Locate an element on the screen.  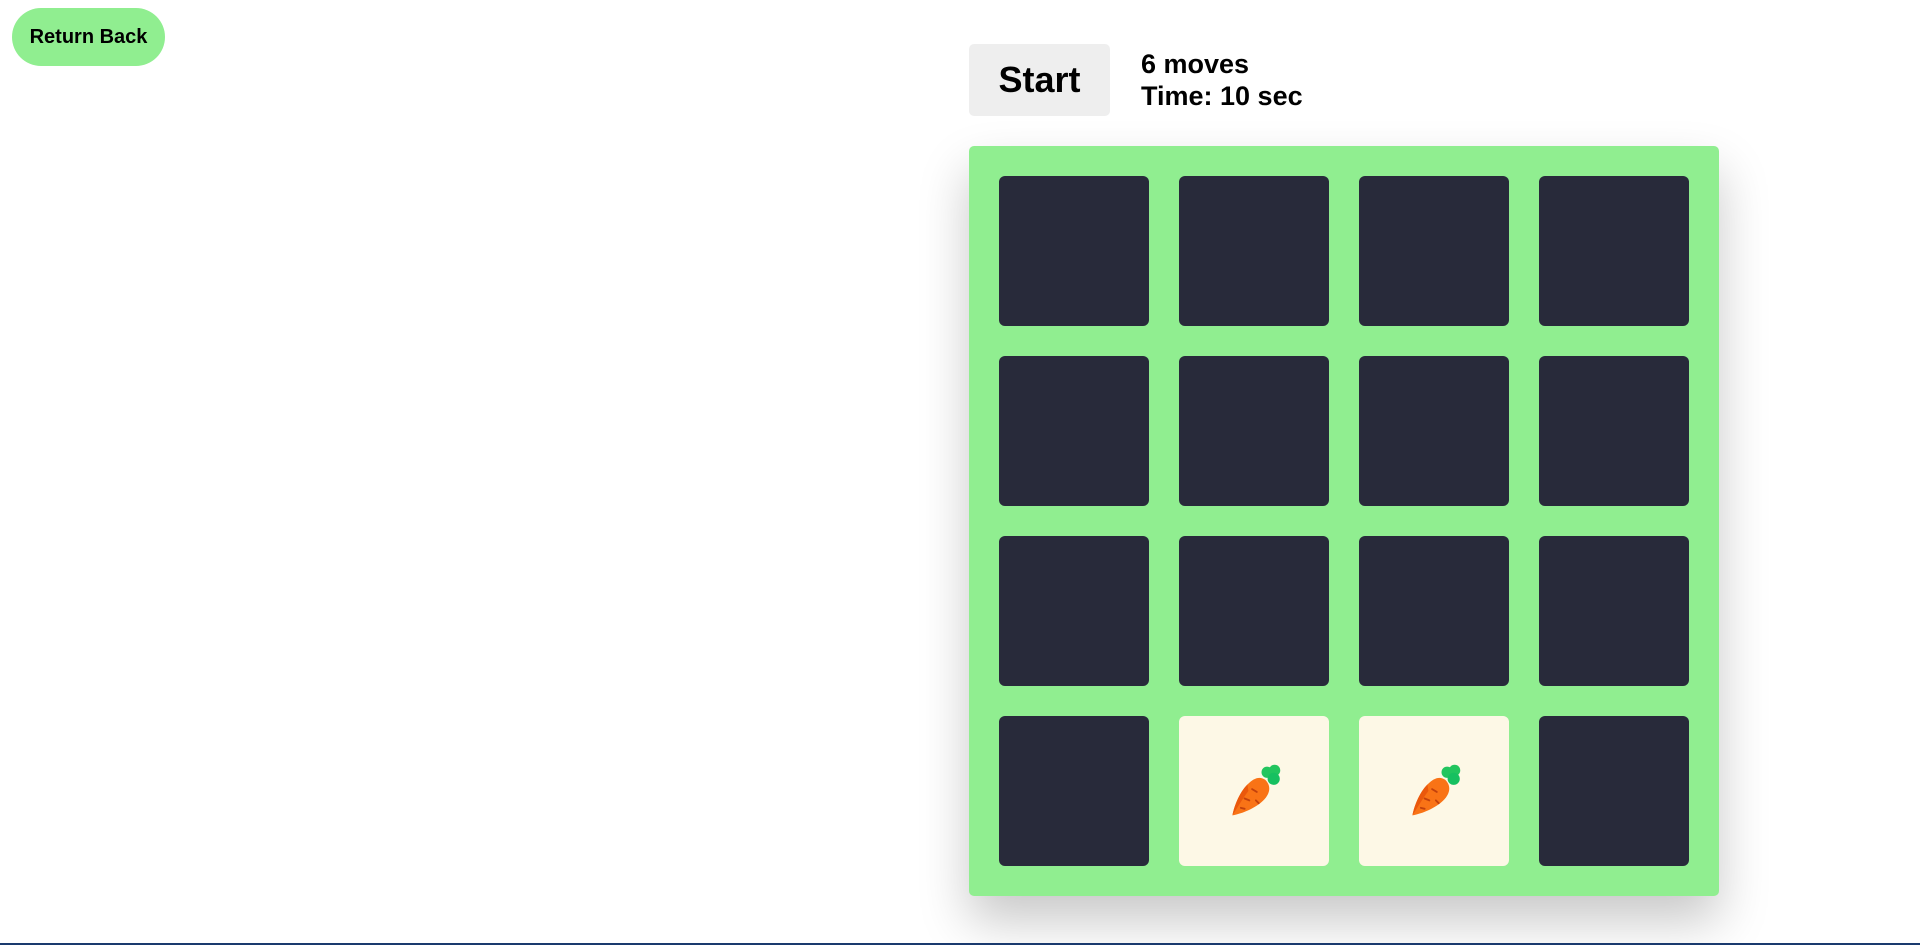
card-r4-c3 is located at coordinates (1434, 791).